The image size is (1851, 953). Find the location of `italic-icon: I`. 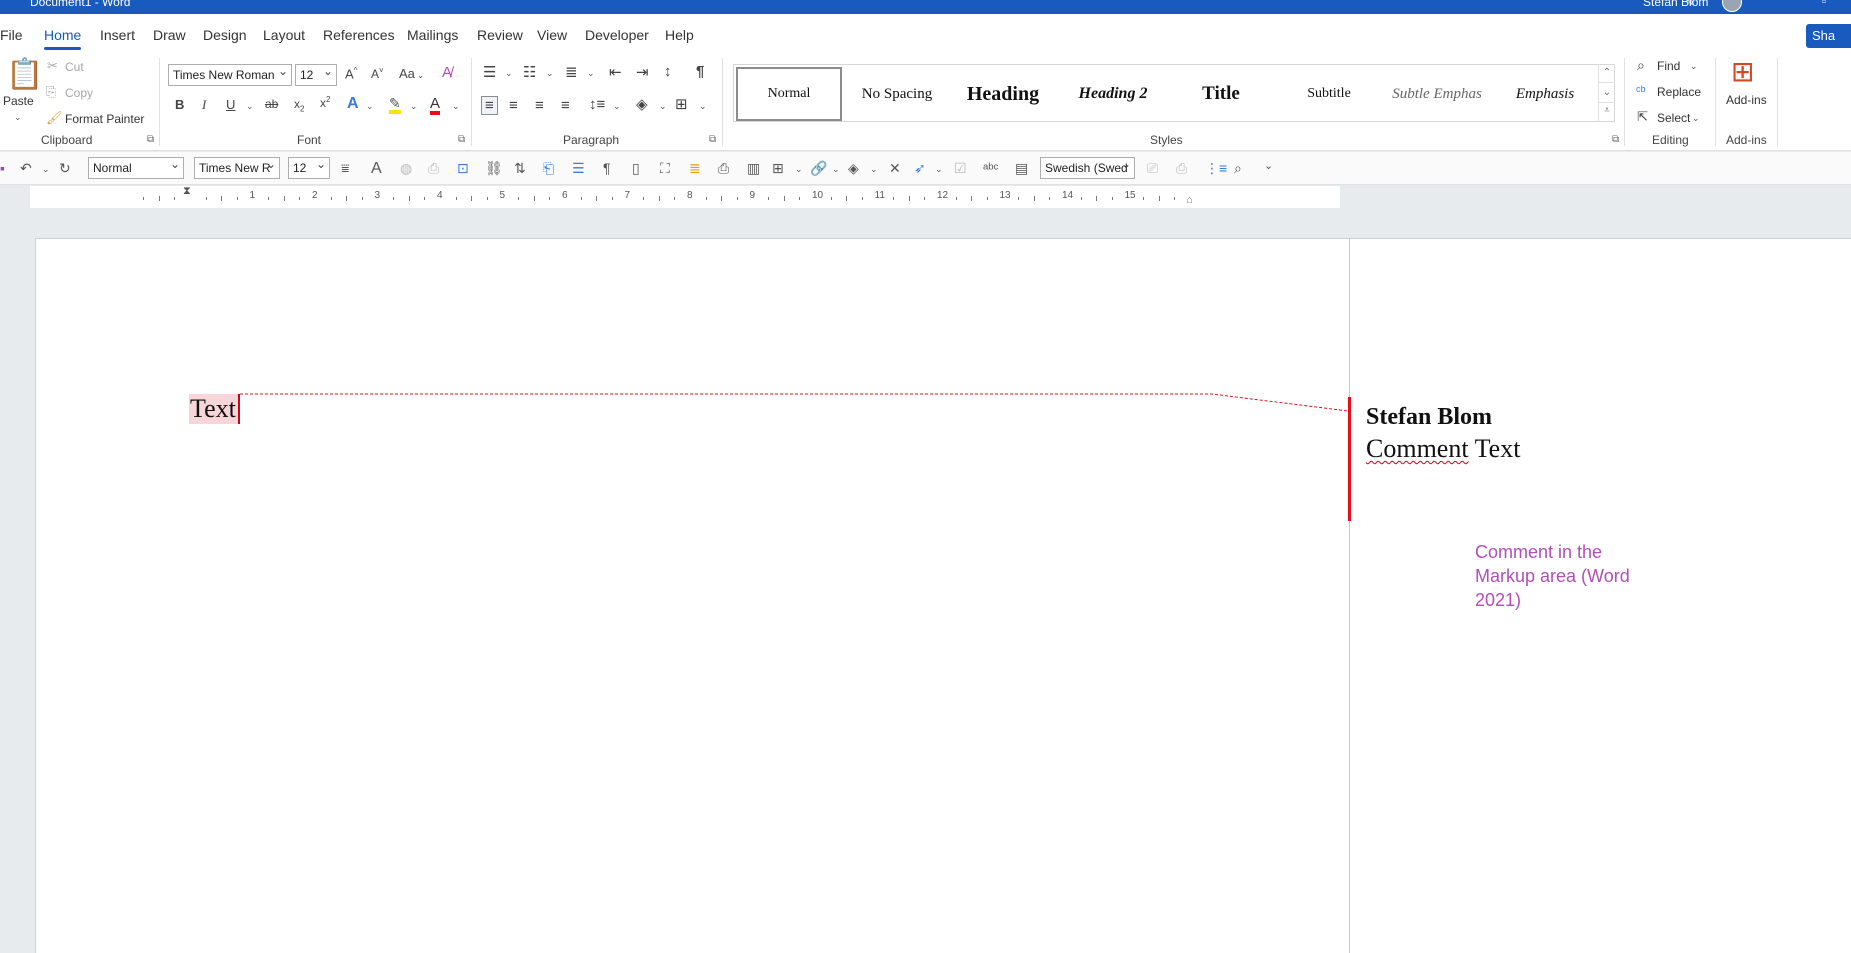

italic-icon: I is located at coordinates (204, 104).